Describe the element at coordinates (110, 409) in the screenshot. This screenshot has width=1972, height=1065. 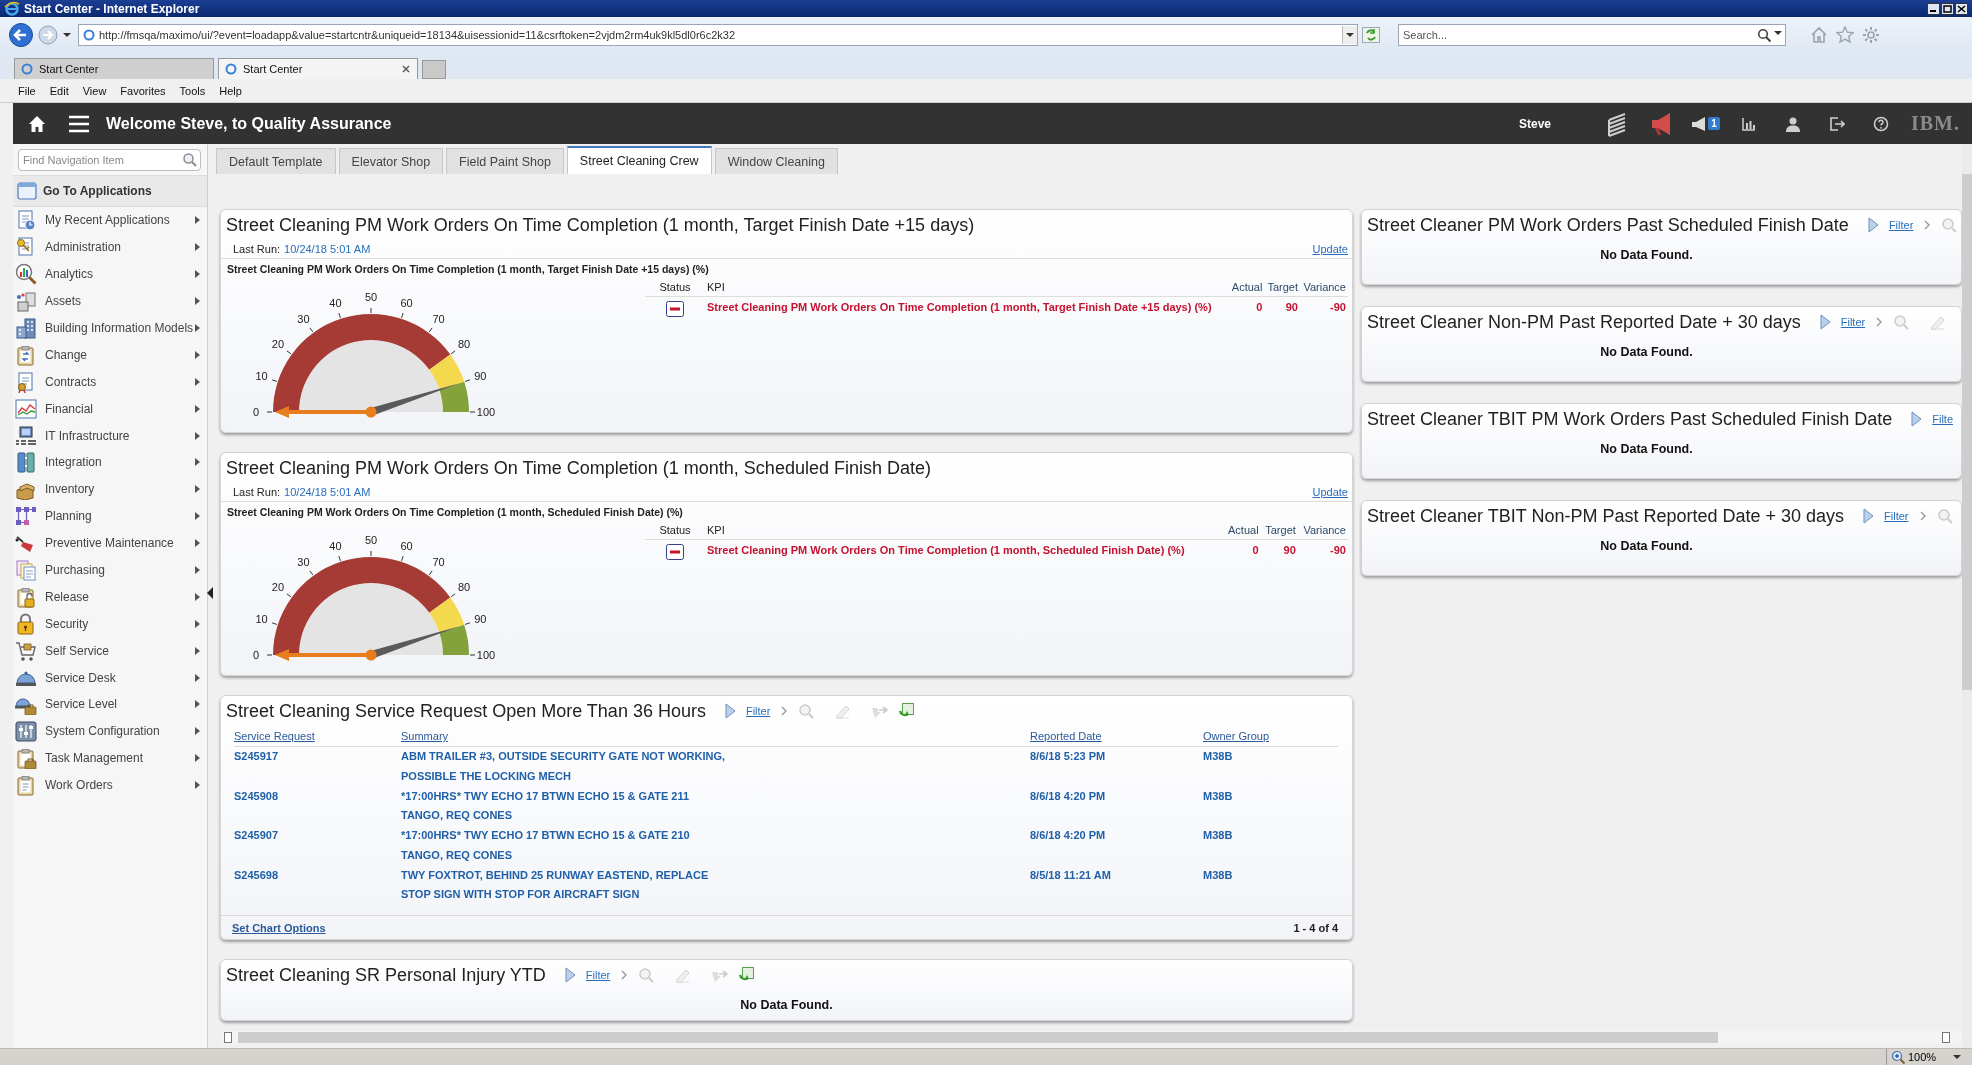
I see `nav-menu-item: Financial` at that location.